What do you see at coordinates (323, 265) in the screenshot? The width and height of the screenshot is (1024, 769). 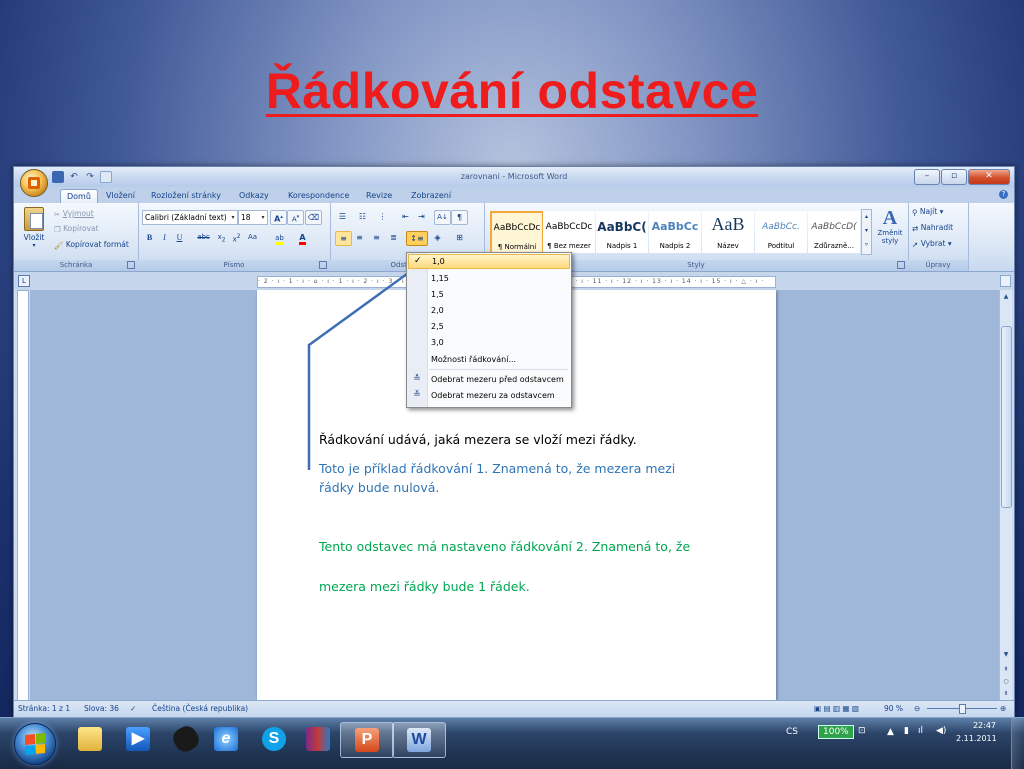 I see `font-launcher-icon` at bounding box center [323, 265].